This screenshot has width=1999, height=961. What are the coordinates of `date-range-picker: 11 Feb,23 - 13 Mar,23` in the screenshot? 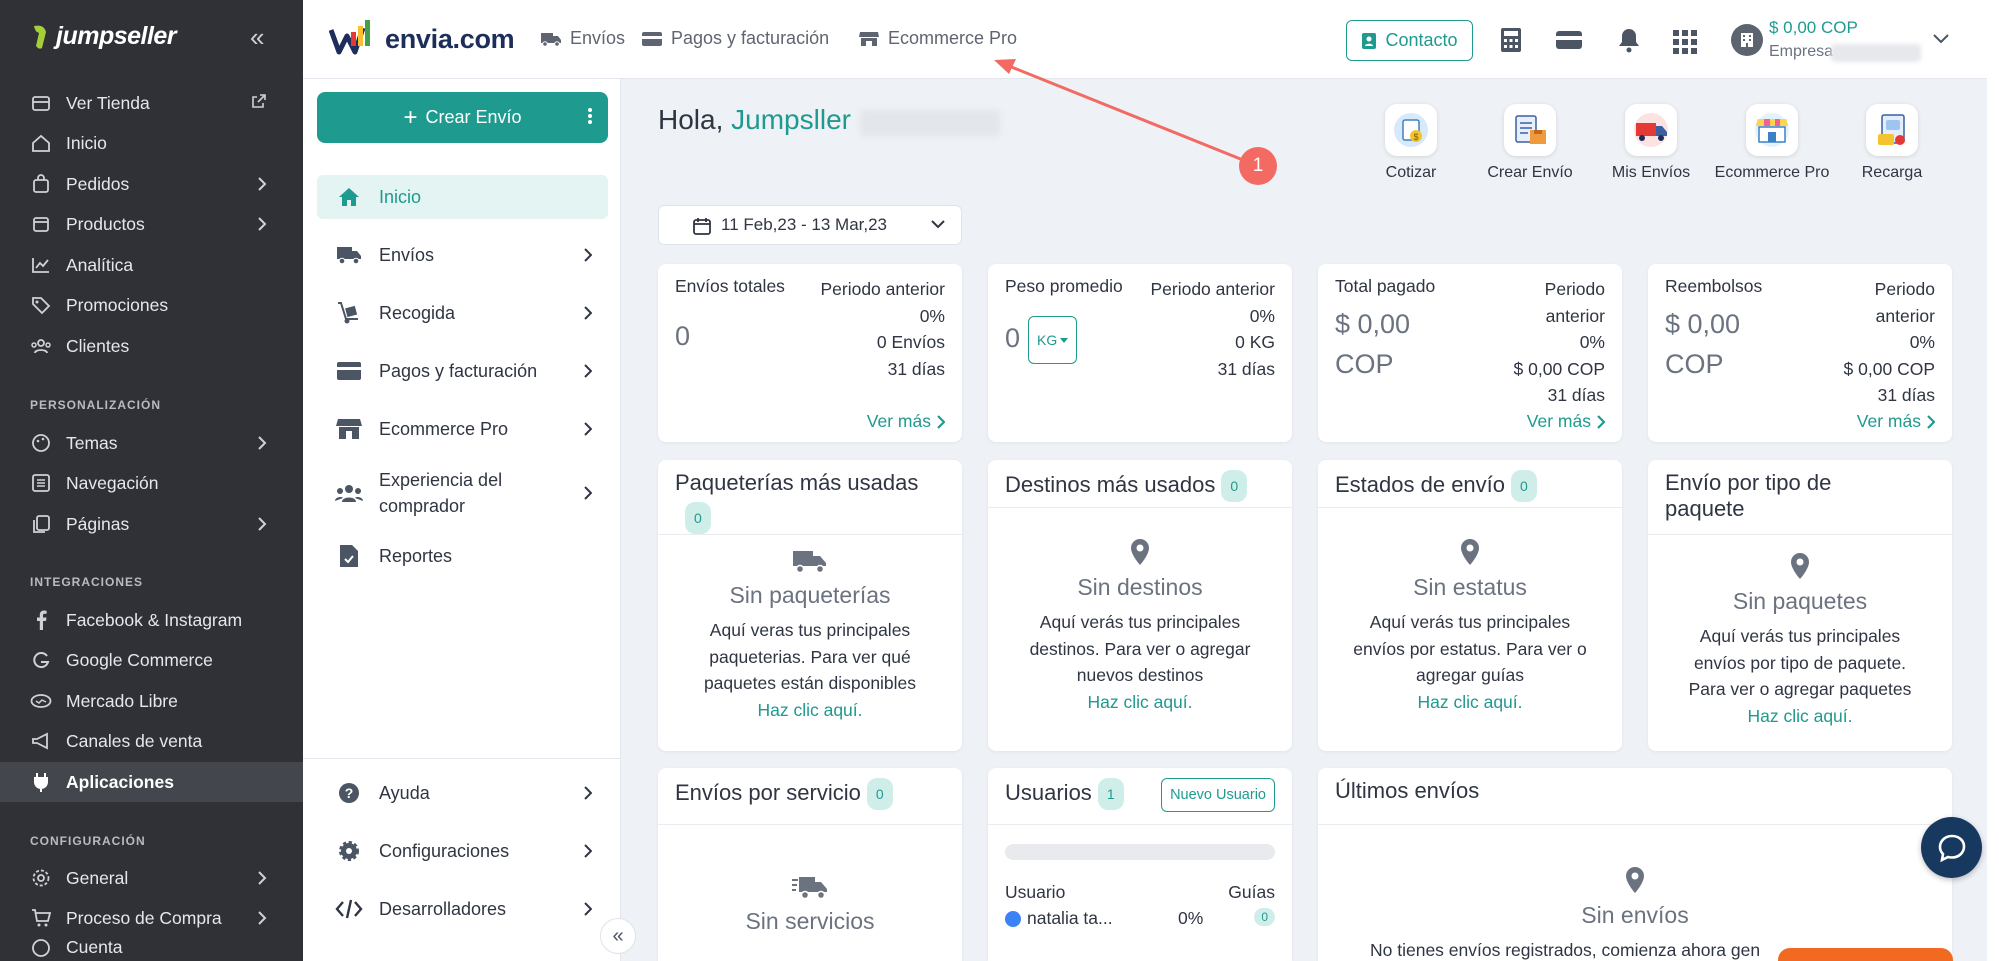 It's located at (810, 225).